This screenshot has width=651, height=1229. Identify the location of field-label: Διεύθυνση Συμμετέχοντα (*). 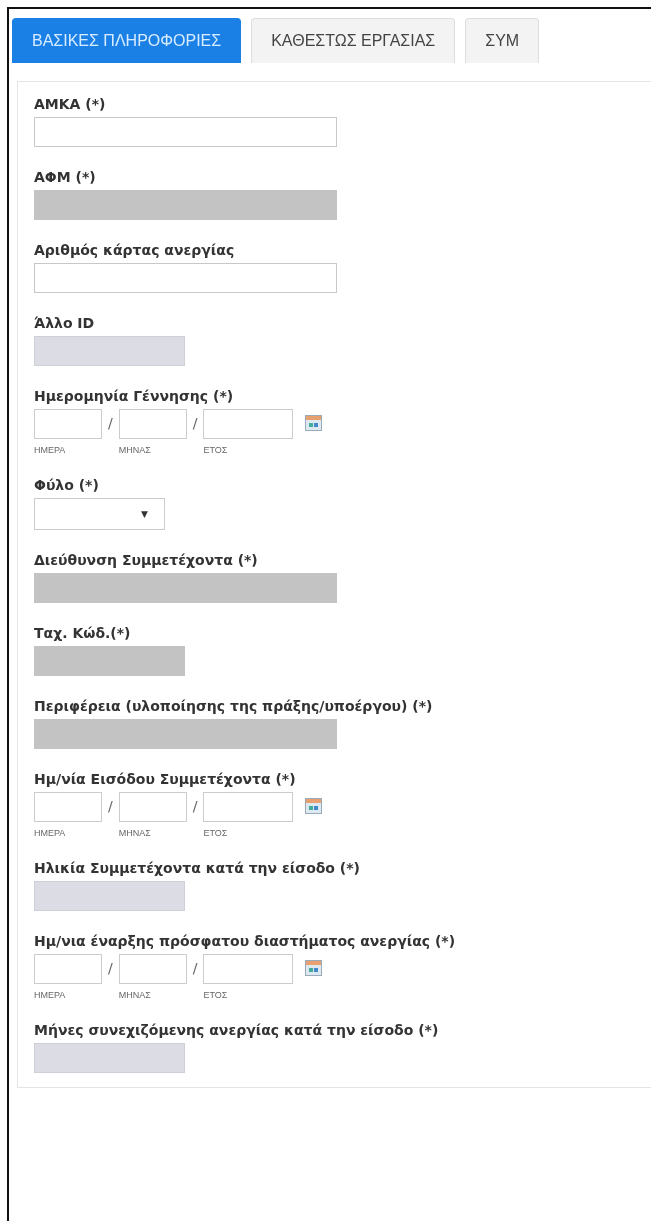
(146, 560).